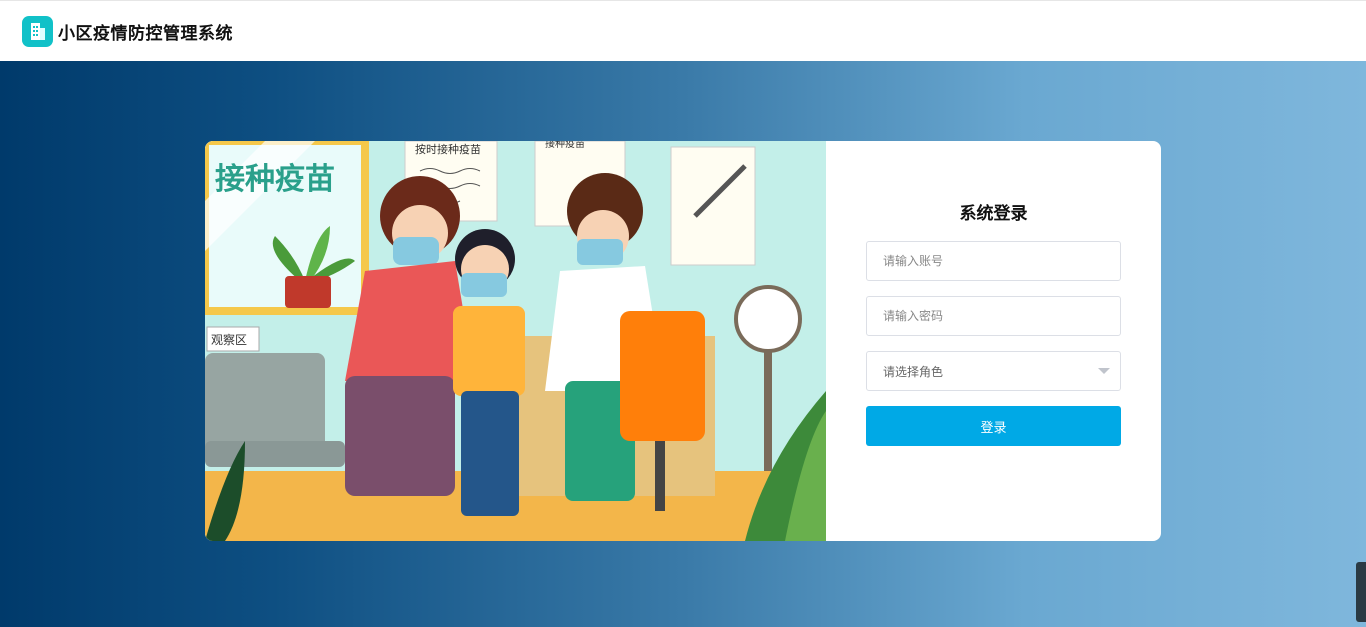  Describe the element at coordinates (1104, 371) in the screenshot. I see `chevron-down-icon` at that location.